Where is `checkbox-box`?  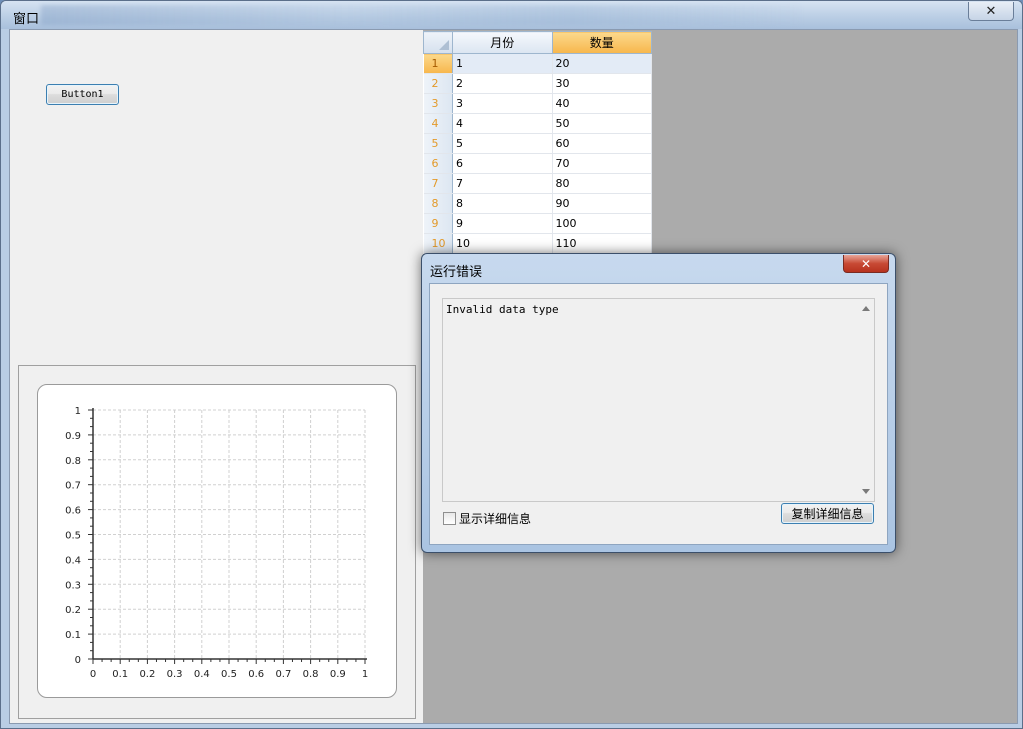
checkbox-box is located at coordinates (449, 518).